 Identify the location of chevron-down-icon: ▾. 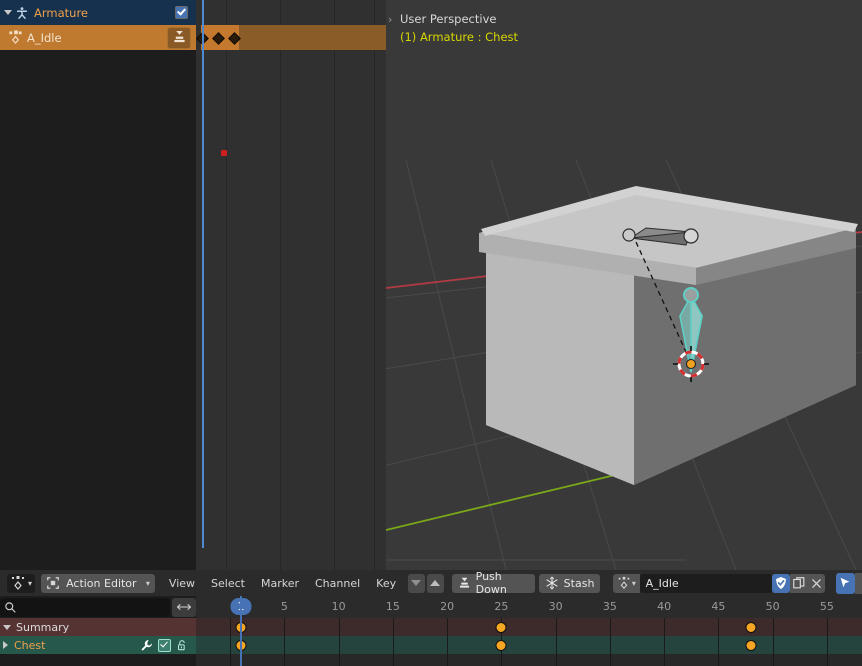
(148, 583).